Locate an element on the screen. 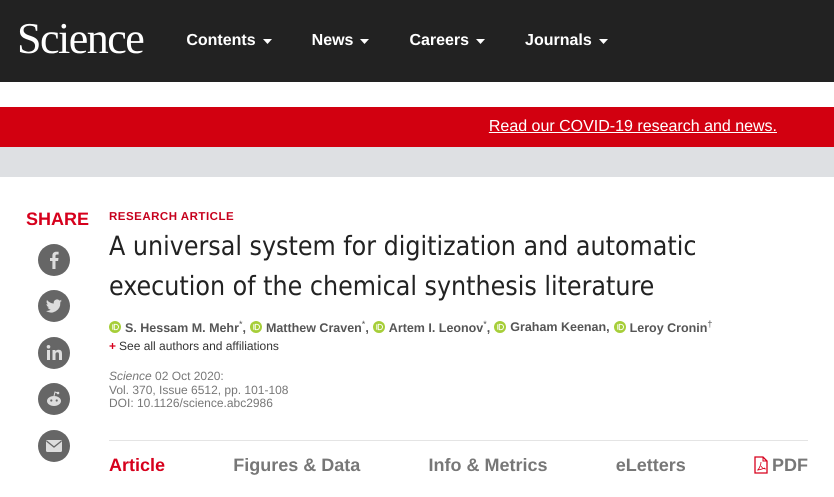 The width and height of the screenshot is (834, 497). article-tab: Article is located at coordinates (137, 465).